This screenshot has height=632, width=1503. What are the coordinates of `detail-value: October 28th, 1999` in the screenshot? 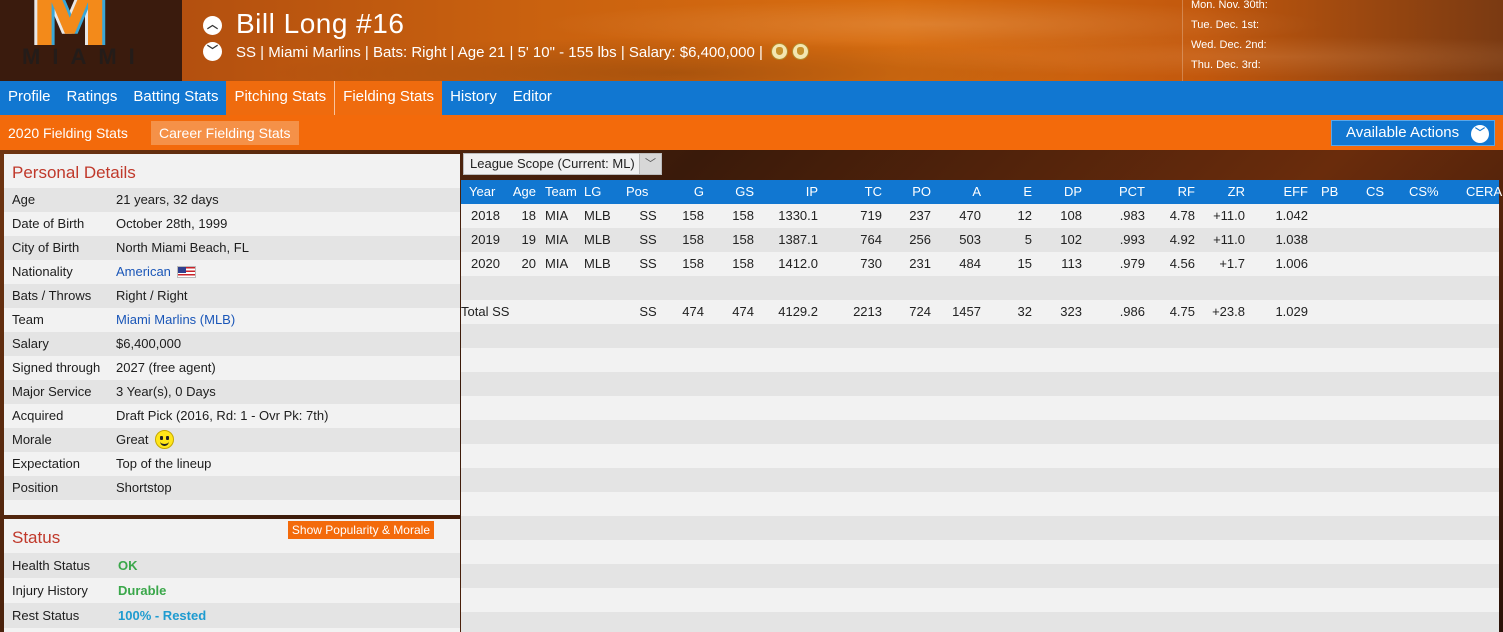 It's located at (172, 223).